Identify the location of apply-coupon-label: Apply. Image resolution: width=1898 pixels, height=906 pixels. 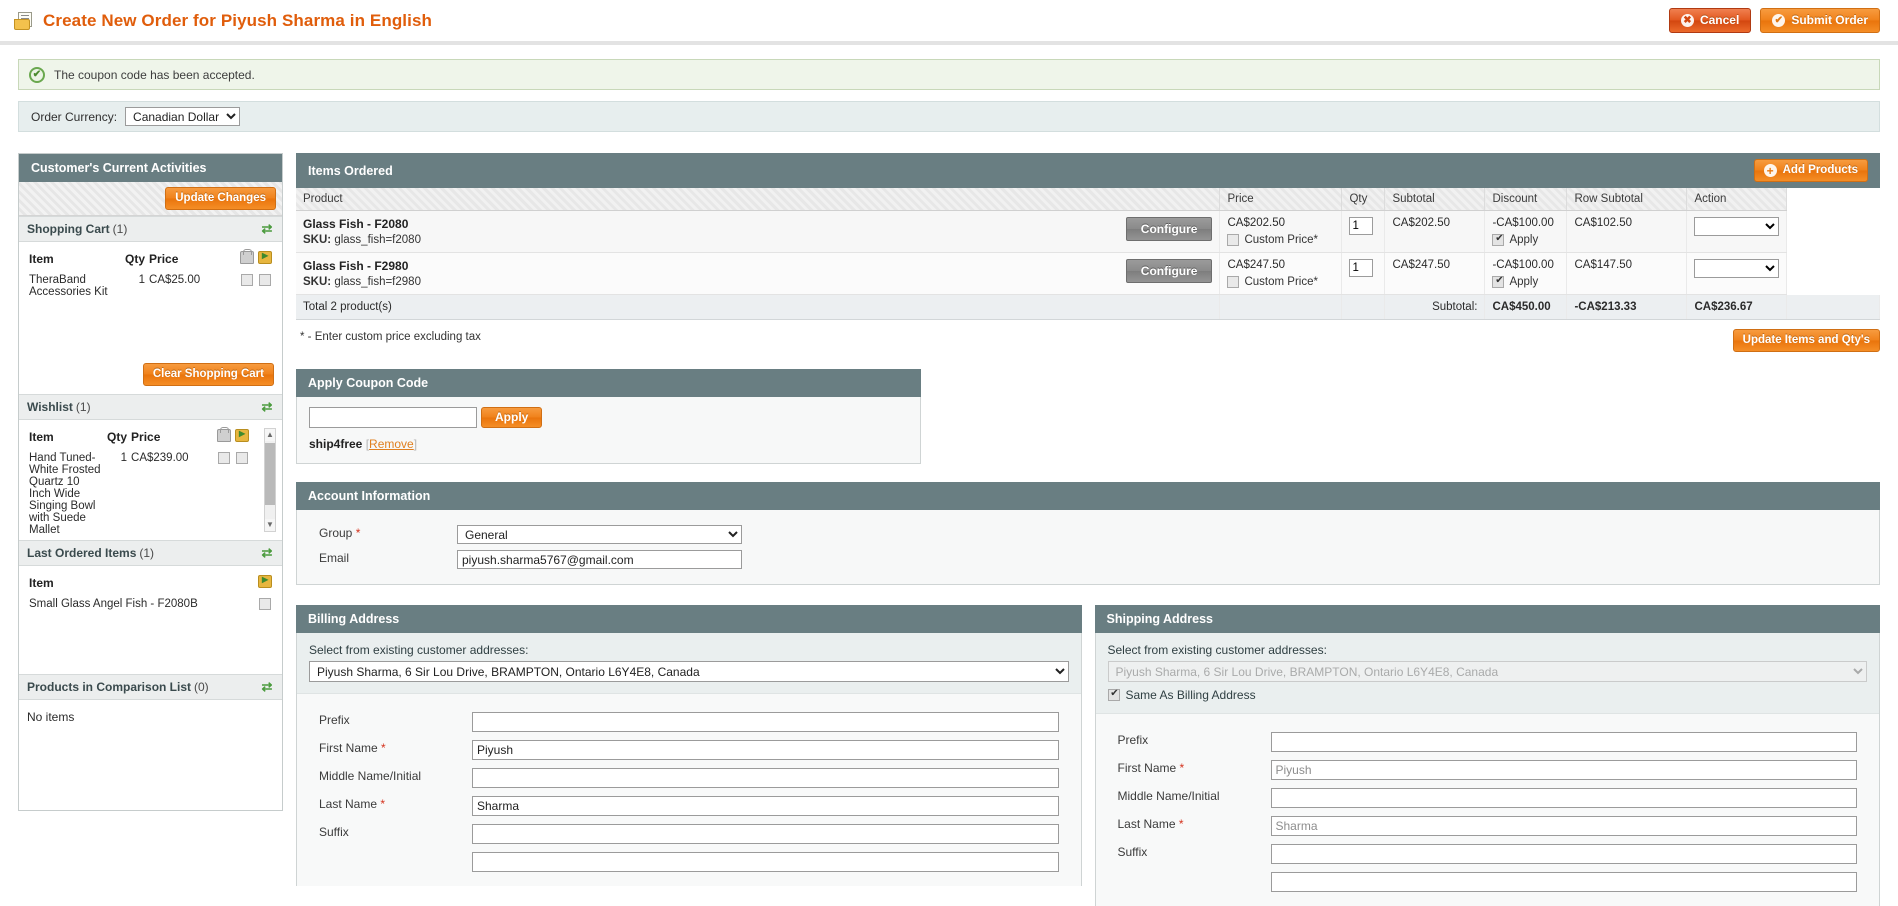
(512, 417).